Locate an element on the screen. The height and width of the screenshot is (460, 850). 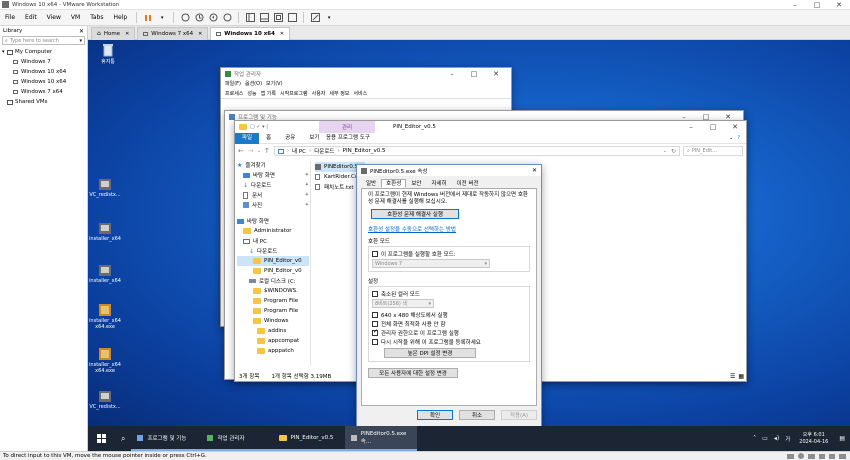
register-restart-checkbox: 다시 시작을 위해 이 프로그램을 등록하세요 is located at coordinates (449, 341).